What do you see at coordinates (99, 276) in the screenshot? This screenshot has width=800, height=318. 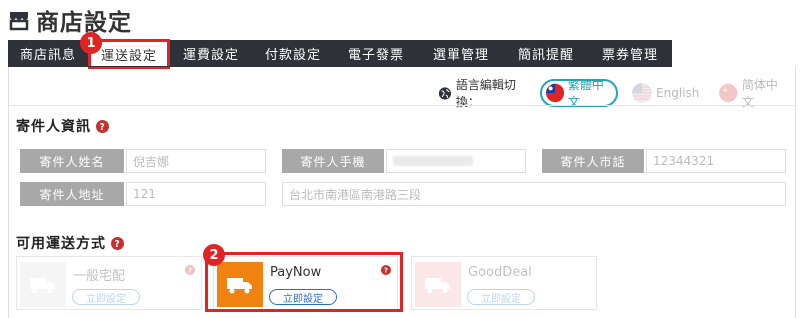 I see `shipping-method-name: 一般宅配` at bounding box center [99, 276].